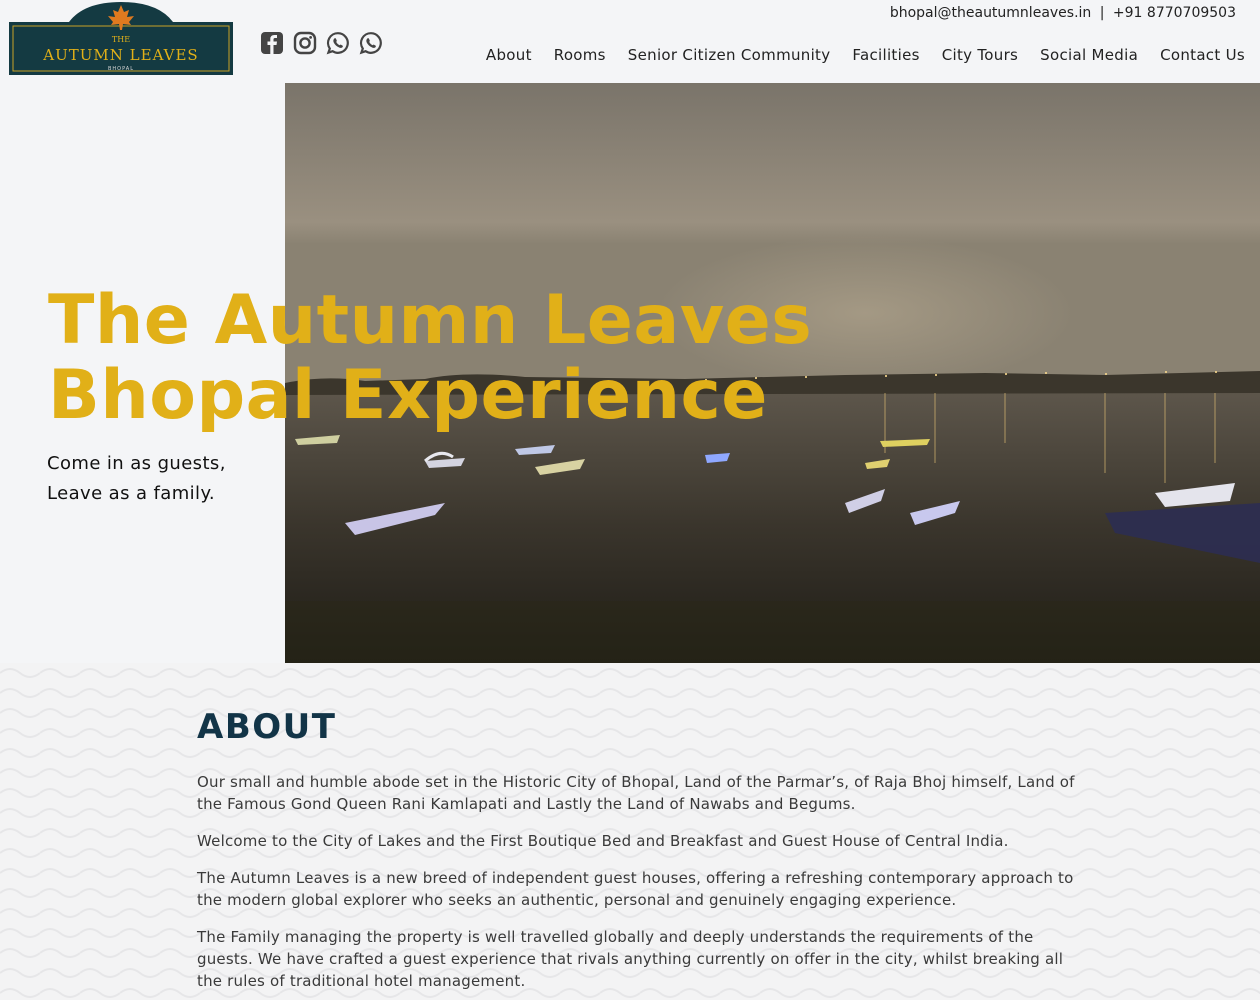 This screenshot has width=1260, height=1000. What do you see at coordinates (321, 43) in the screenshot?
I see `social-icons` at bounding box center [321, 43].